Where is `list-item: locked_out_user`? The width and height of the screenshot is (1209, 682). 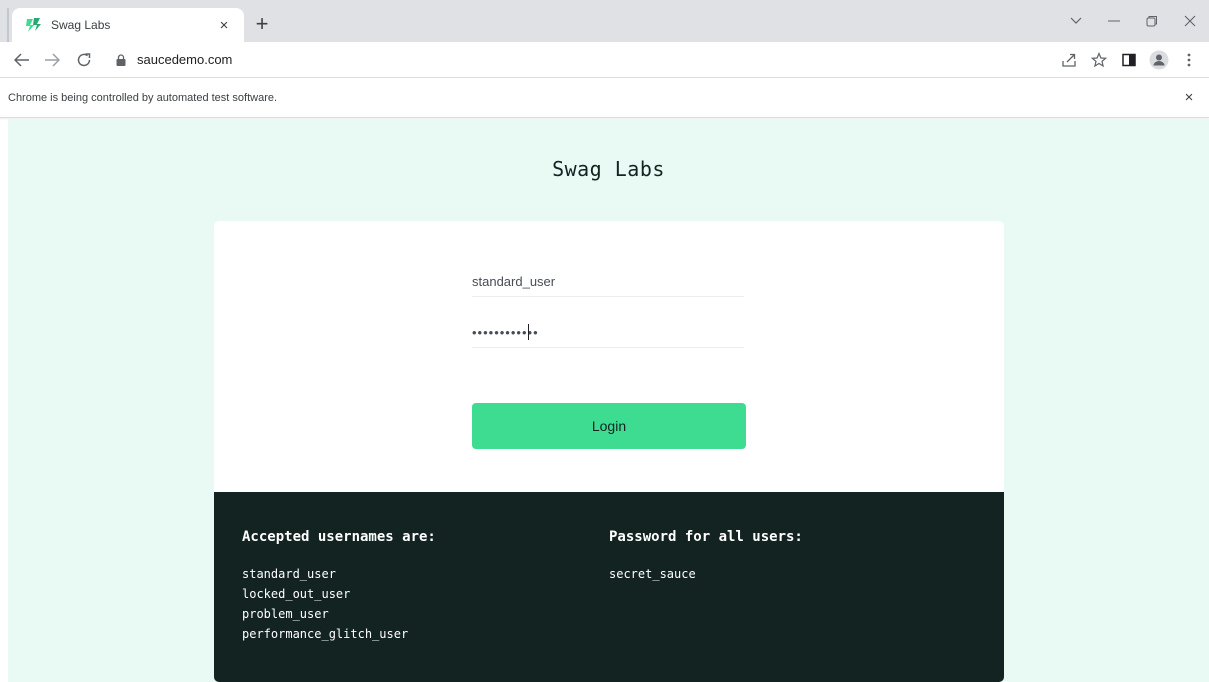 list-item: locked_out_user is located at coordinates (296, 594).